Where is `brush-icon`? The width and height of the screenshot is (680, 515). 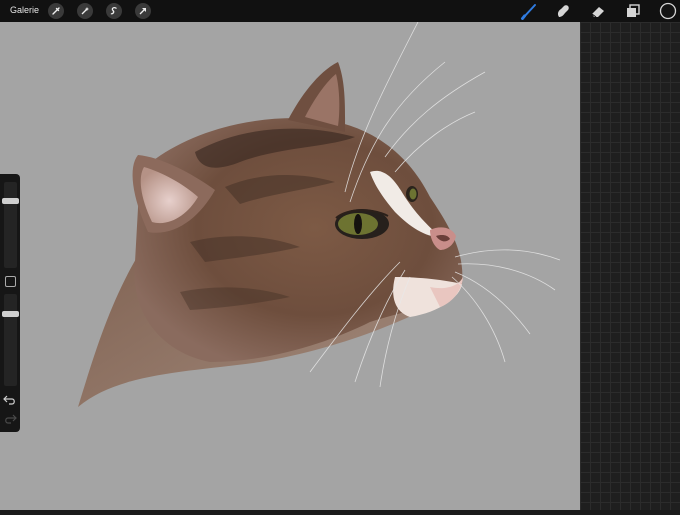 brush-icon is located at coordinates (529, 11).